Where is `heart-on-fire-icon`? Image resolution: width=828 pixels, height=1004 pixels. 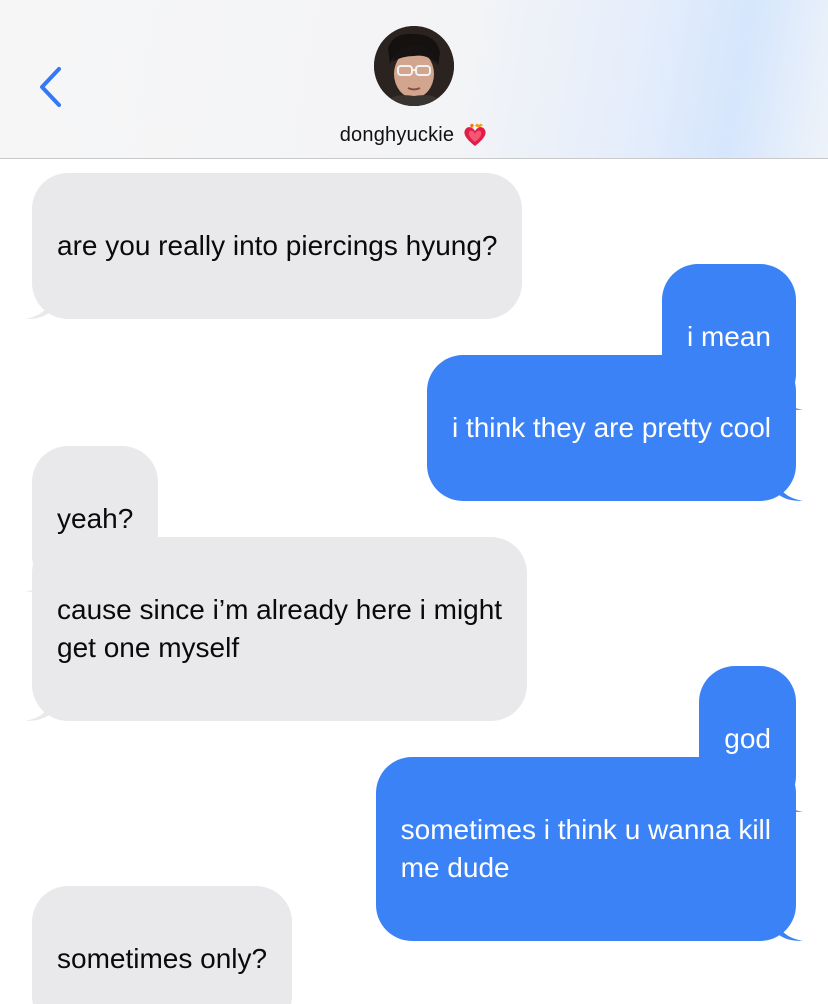 heart-on-fire-icon is located at coordinates (475, 134).